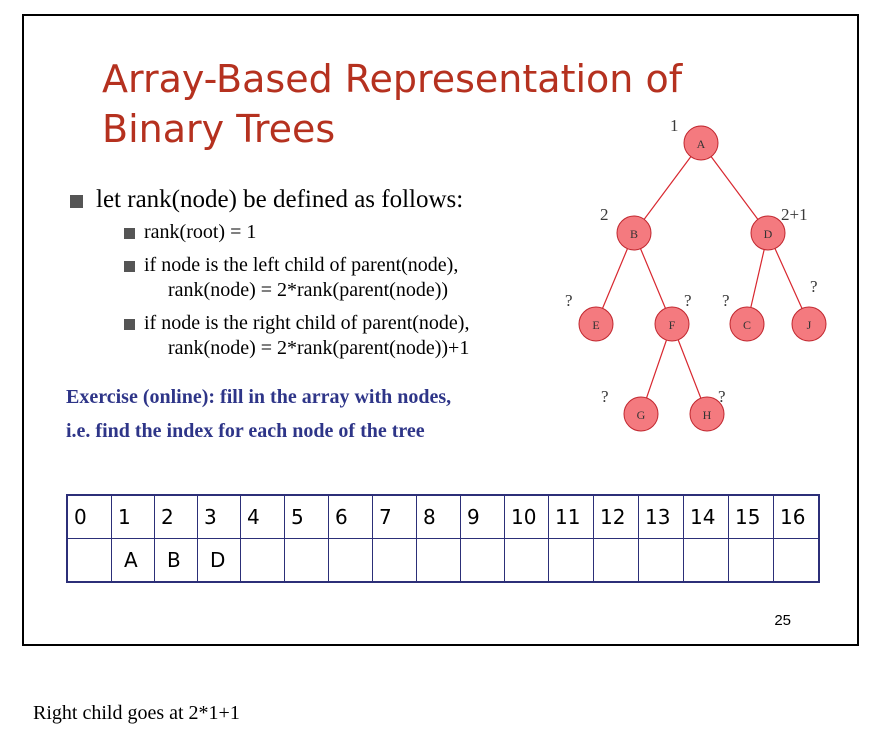 The height and width of the screenshot is (745, 882). I want to click on tree-node-c: C, so click(747, 324).